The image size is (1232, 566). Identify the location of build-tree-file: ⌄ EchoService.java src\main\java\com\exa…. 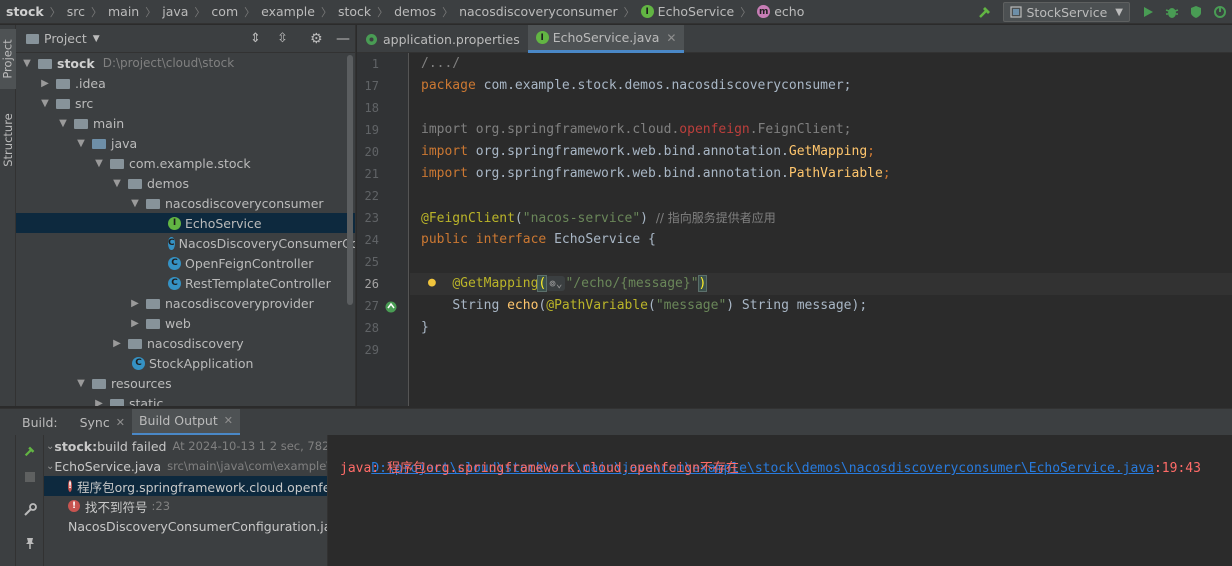
(185, 466).